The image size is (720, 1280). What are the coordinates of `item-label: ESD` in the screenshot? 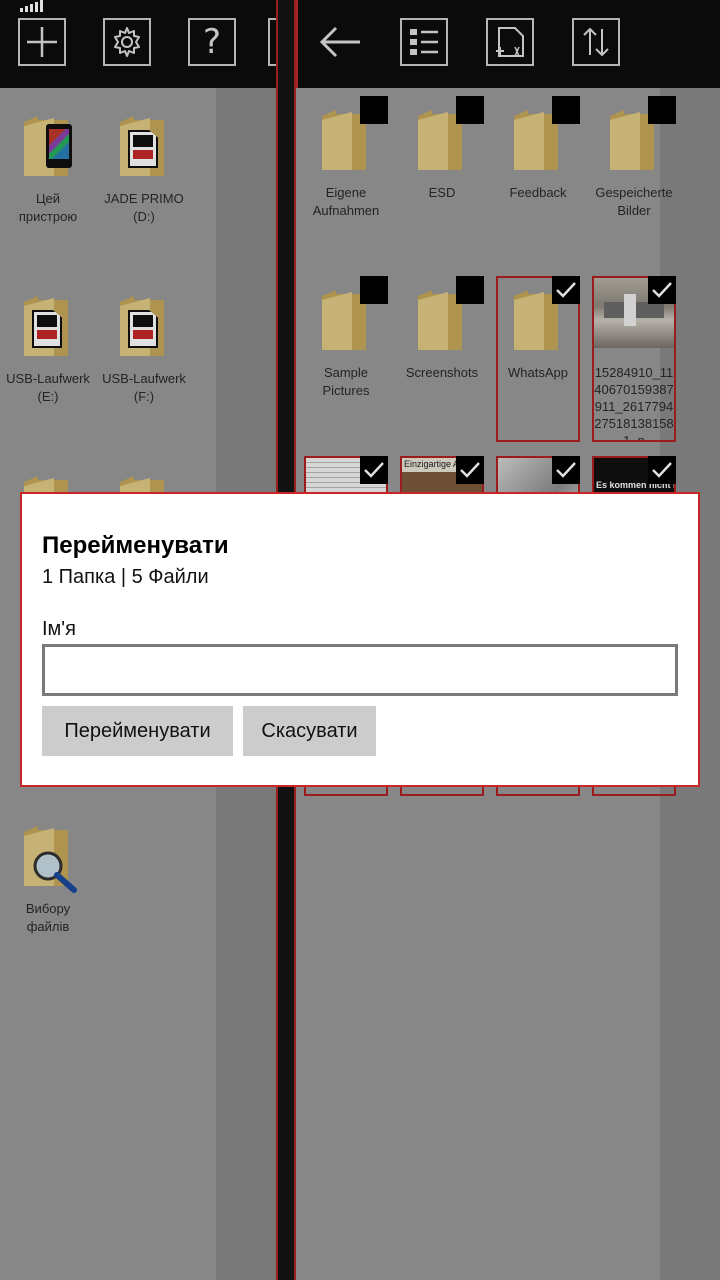 It's located at (442, 192).